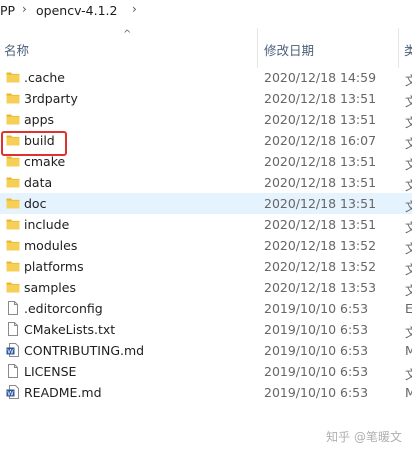 This screenshot has height=454, width=412. What do you see at coordinates (320, 140) in the screenshot?
I see `file-date-modified: 2020/12/18 16:07` at bounding box center [320, 140].